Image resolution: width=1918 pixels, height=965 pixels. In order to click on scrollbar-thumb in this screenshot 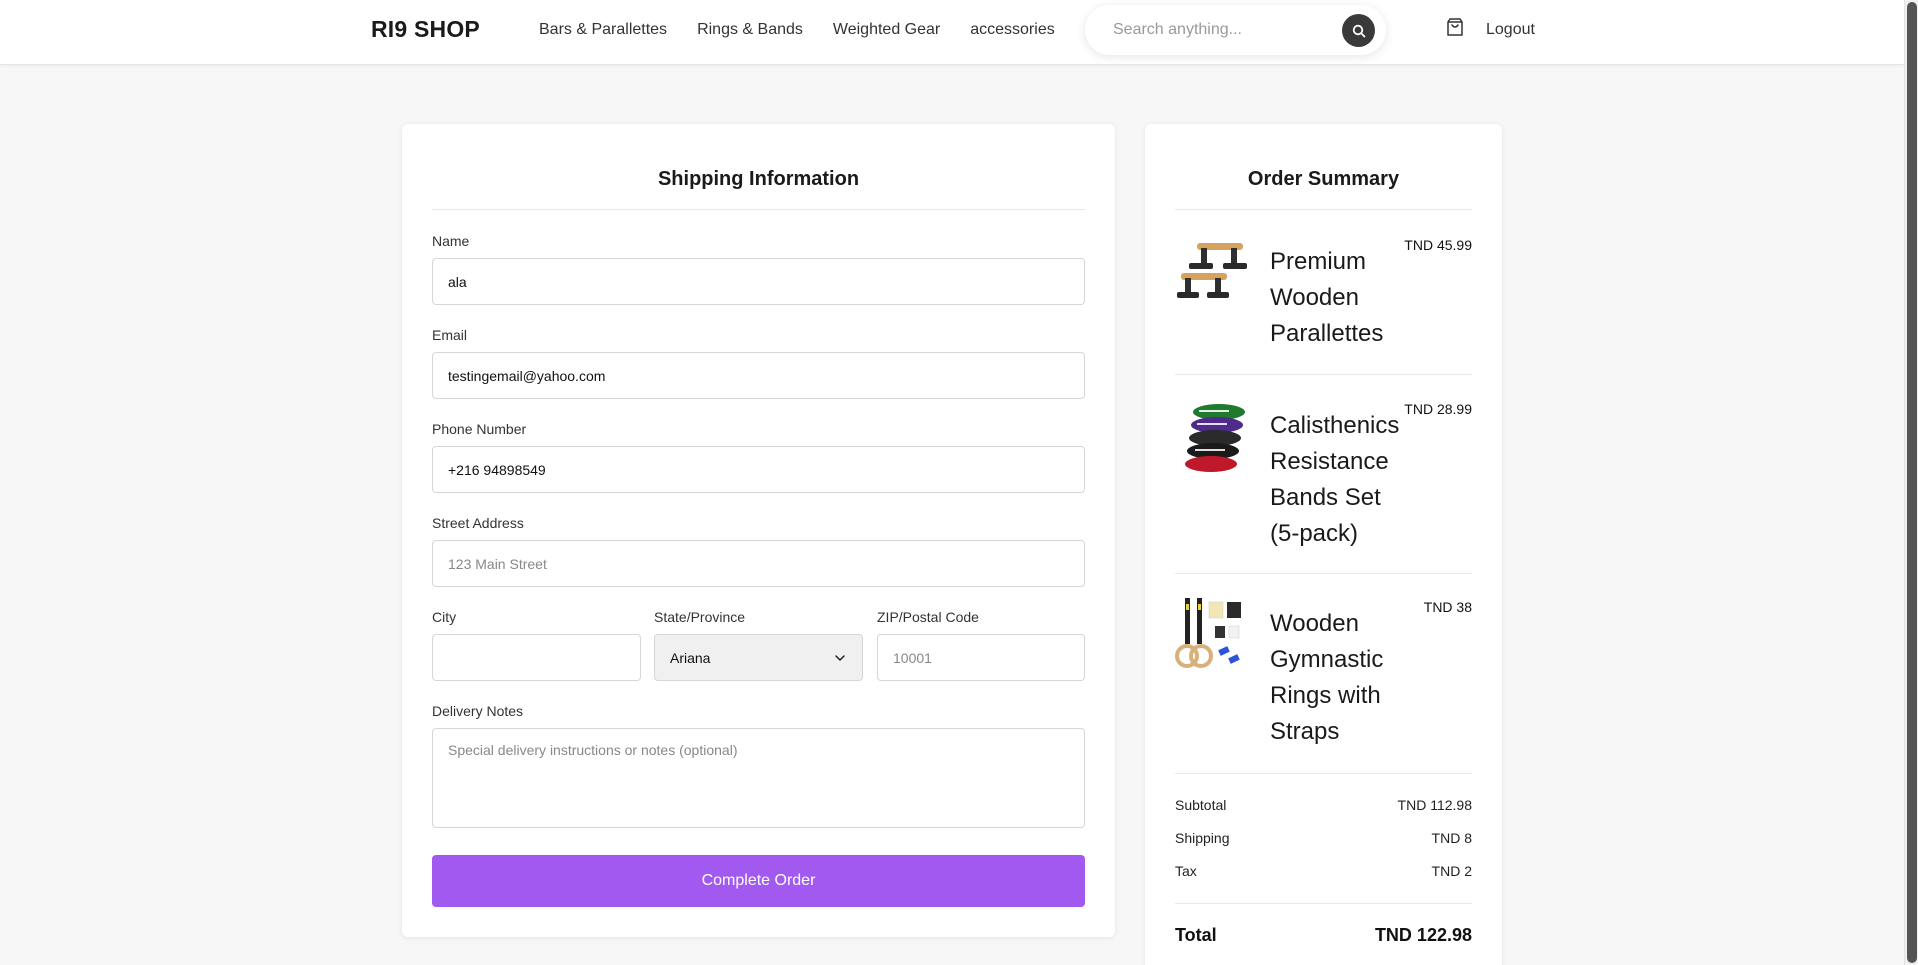, I will do `click(1912, 482)`.